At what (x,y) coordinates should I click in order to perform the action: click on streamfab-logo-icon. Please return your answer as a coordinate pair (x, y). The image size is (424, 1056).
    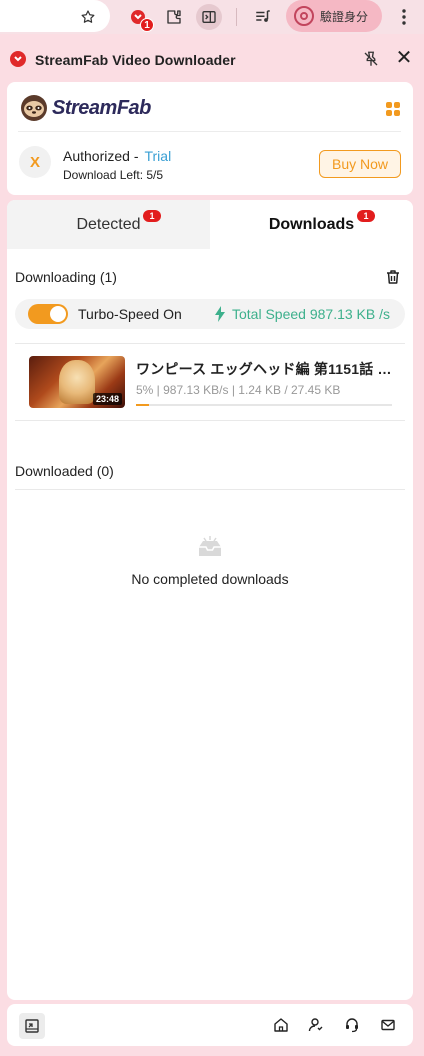
    Looking at the image, I should click on (18, 59).